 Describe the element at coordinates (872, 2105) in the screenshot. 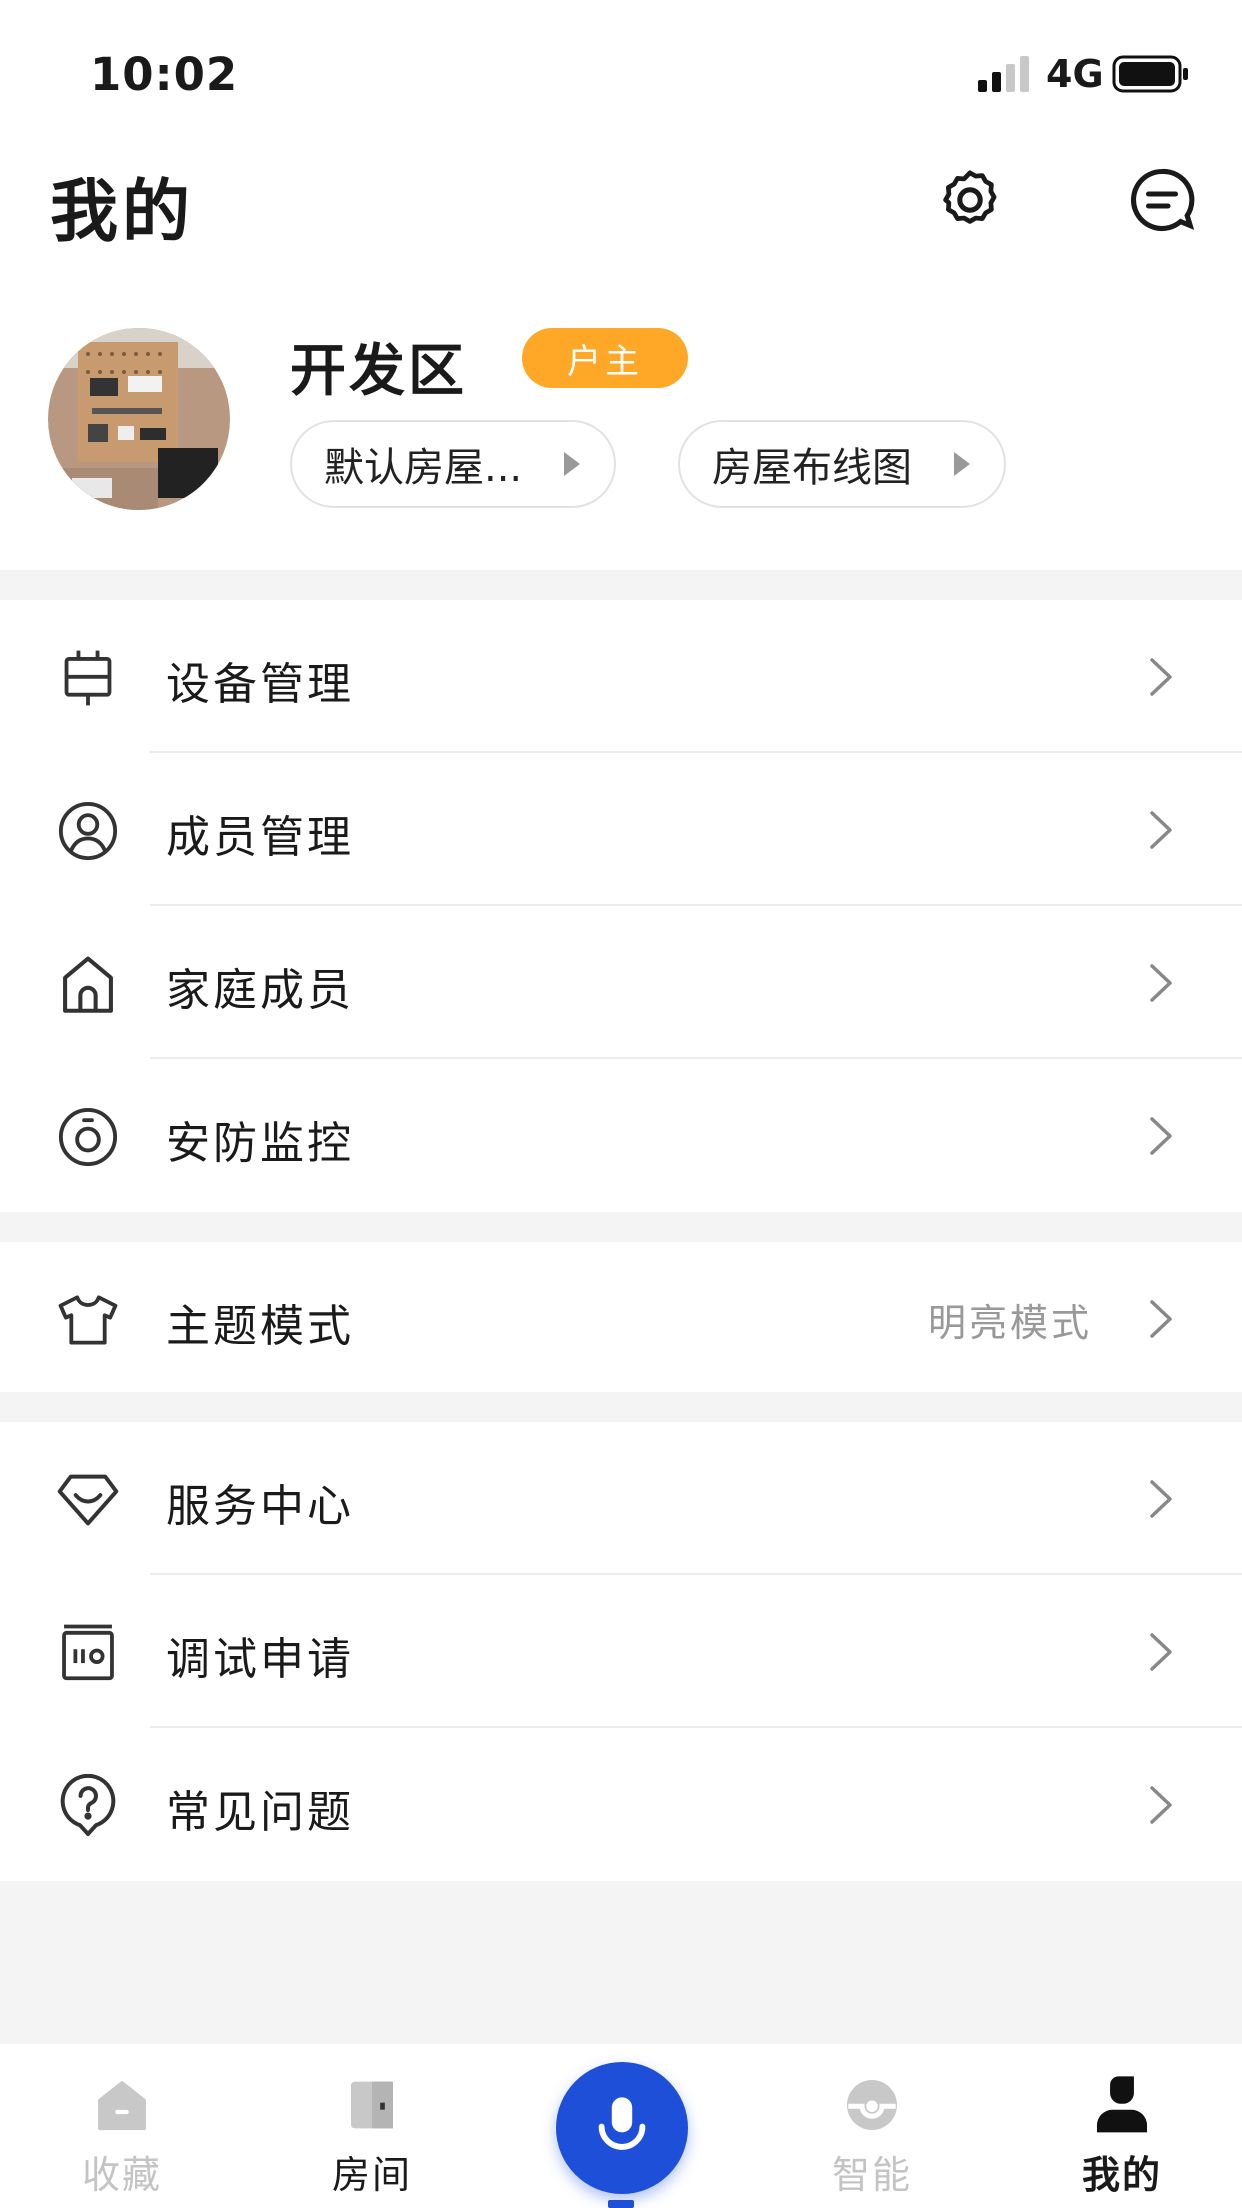

I see `smart-scene-icon` at that location.